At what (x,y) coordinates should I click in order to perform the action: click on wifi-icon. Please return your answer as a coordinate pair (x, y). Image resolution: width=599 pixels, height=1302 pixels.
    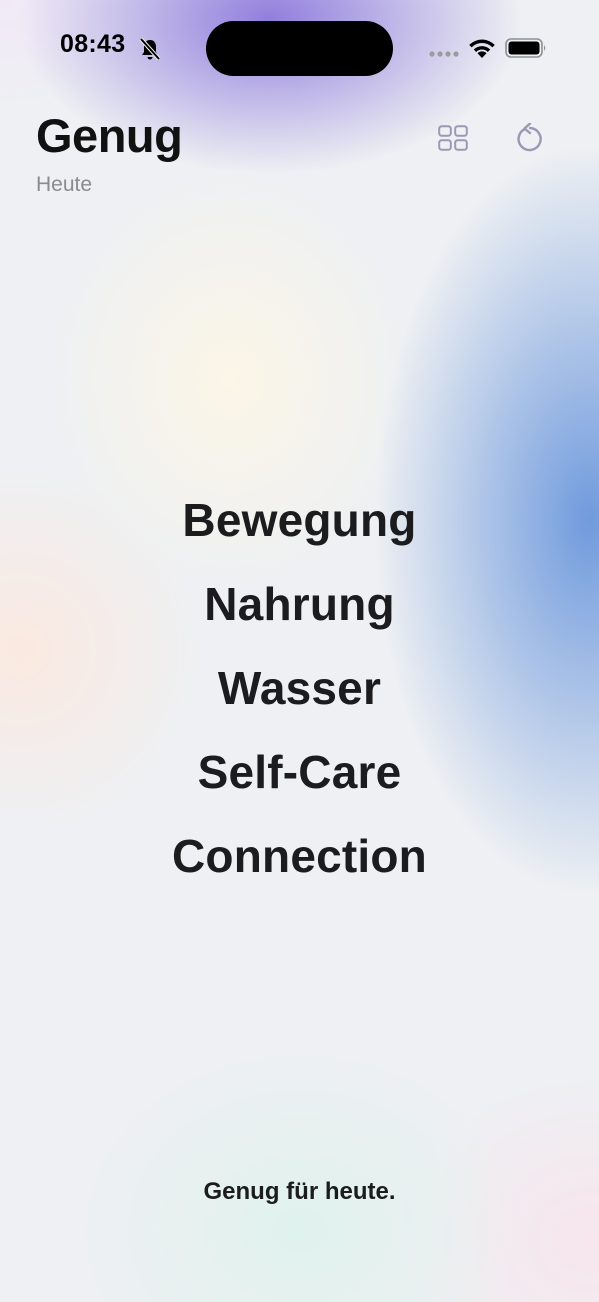
    Looking at the image, I should click on (482, 48).